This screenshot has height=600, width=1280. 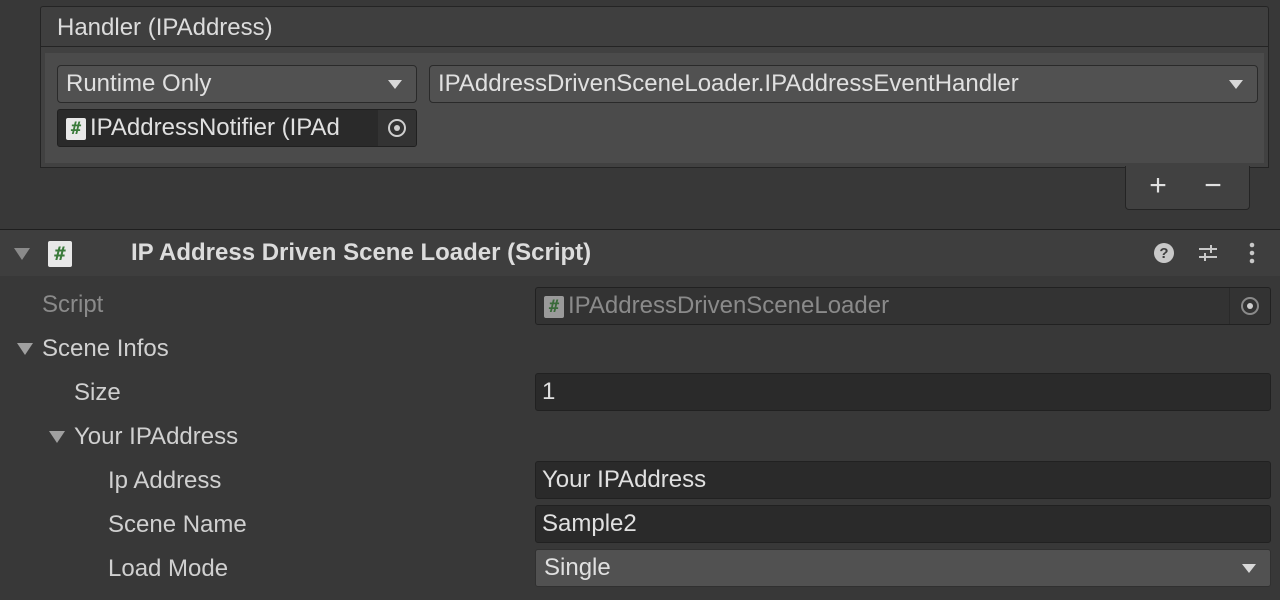 I want to click on script-label: Script, so click(x=73, y=304).